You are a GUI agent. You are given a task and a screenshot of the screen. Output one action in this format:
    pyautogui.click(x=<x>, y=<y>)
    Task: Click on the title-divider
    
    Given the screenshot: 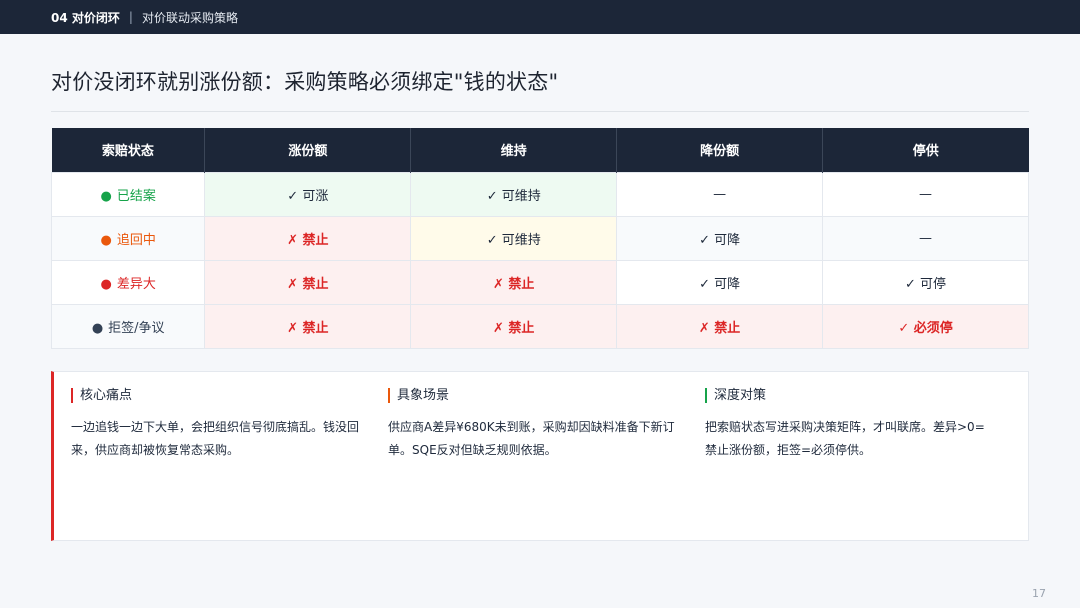 What is the action you would take?
    pyautogui.click(x=540, y=111)
    